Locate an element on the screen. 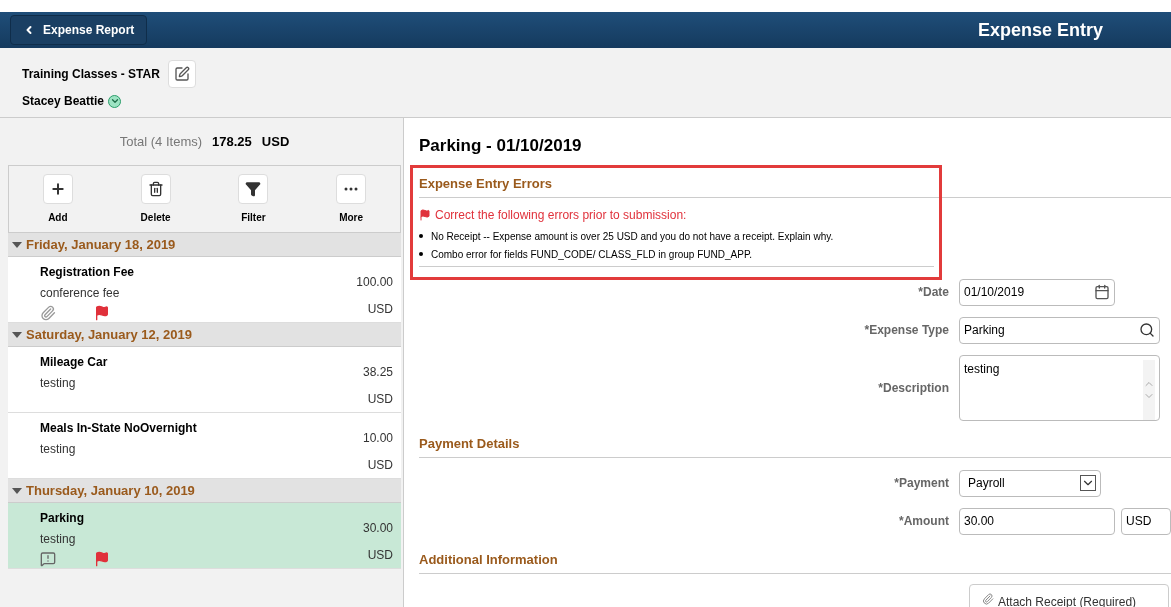 This screenshot has width=1171, height=607. toolbar-button: Delete is located at coordinates (155, 199).